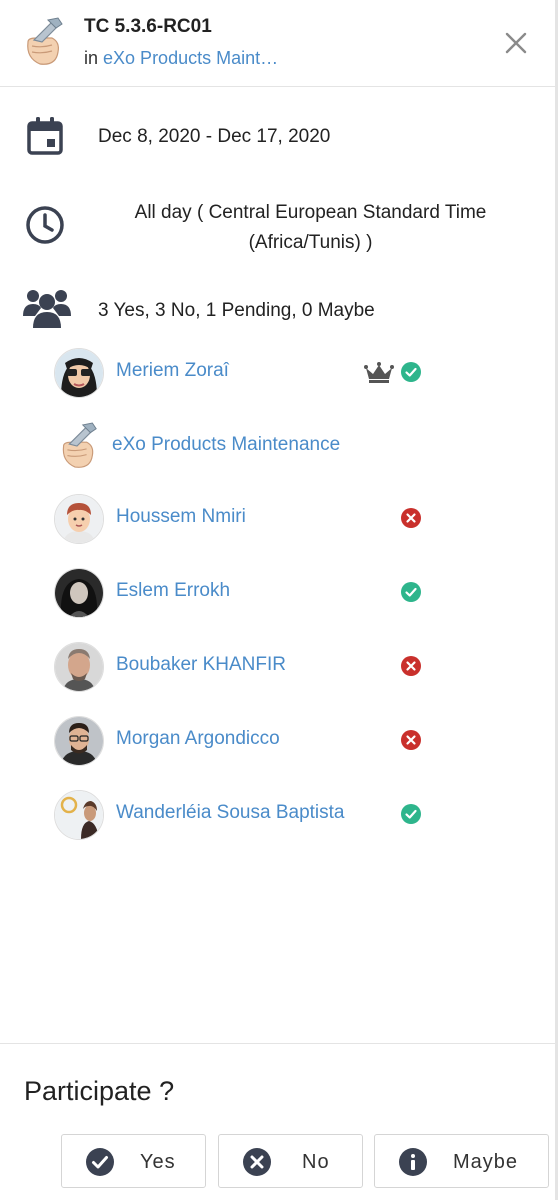 Image resolution: width=558 pixels, height=1201 pixels. I want to click on people-icon, so click(47, 310).